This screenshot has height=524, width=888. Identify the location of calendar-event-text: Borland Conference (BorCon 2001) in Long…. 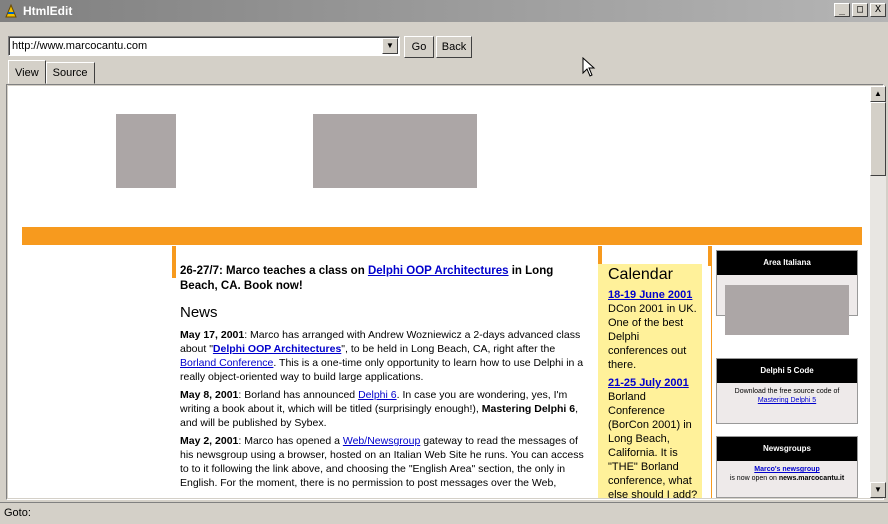
(653, 446).